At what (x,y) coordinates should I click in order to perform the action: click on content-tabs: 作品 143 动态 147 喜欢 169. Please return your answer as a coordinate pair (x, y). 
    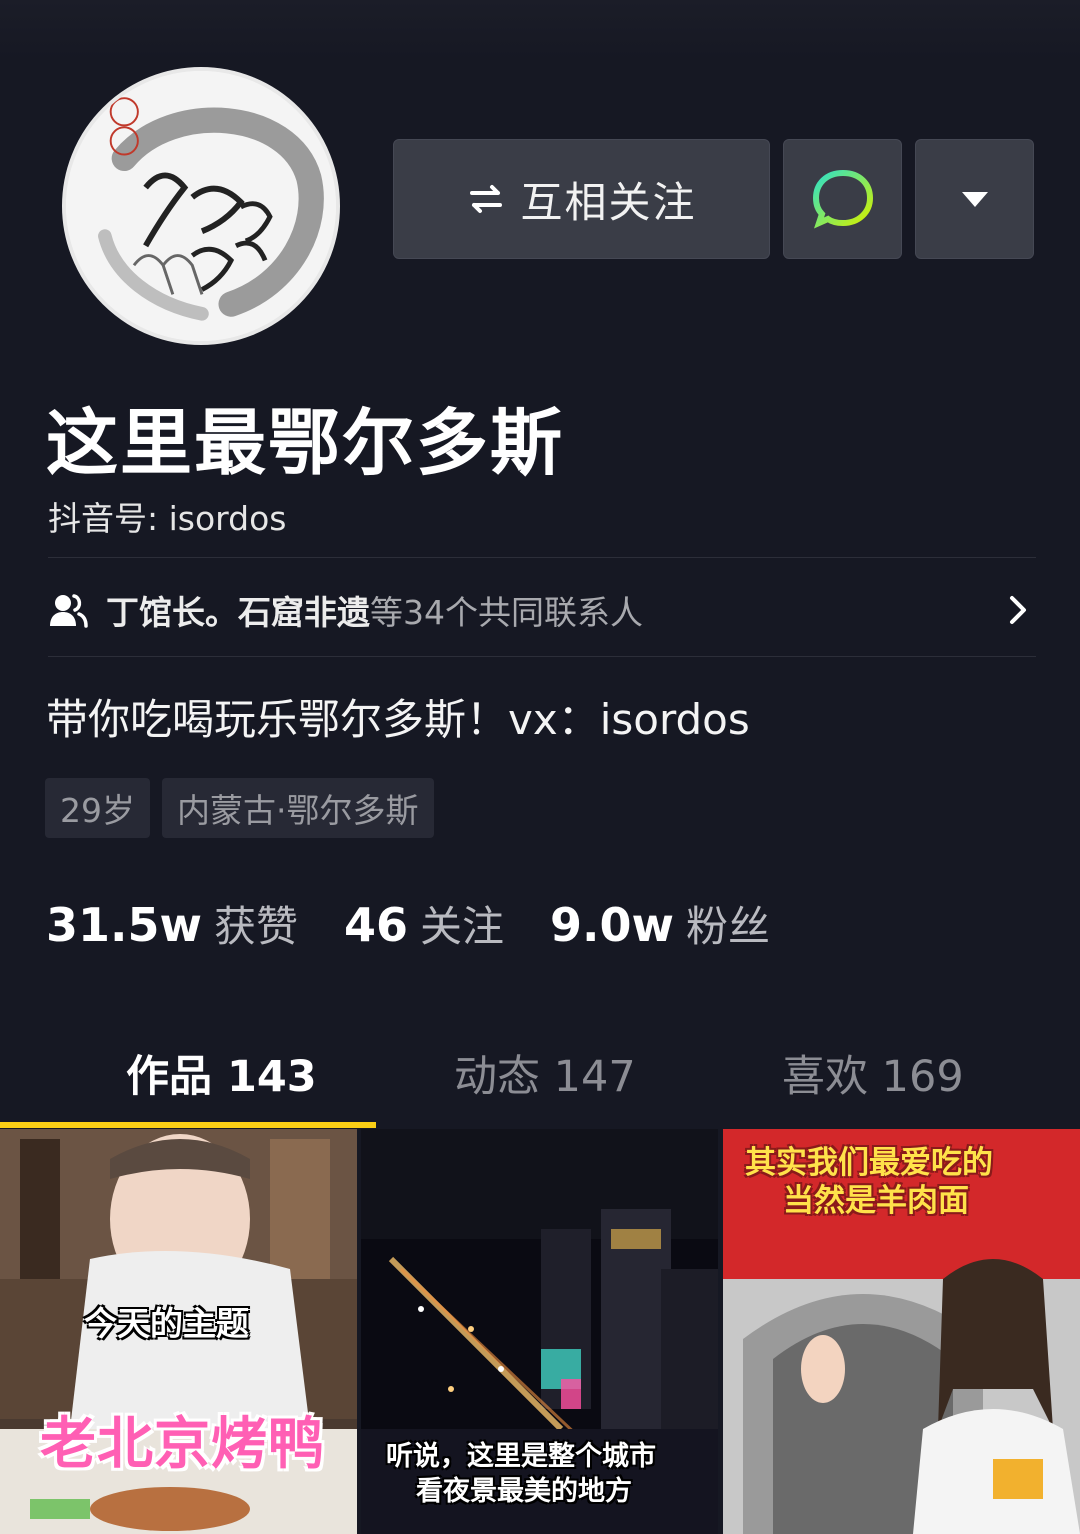
    Looking at the image, I should click on (540, 1079).